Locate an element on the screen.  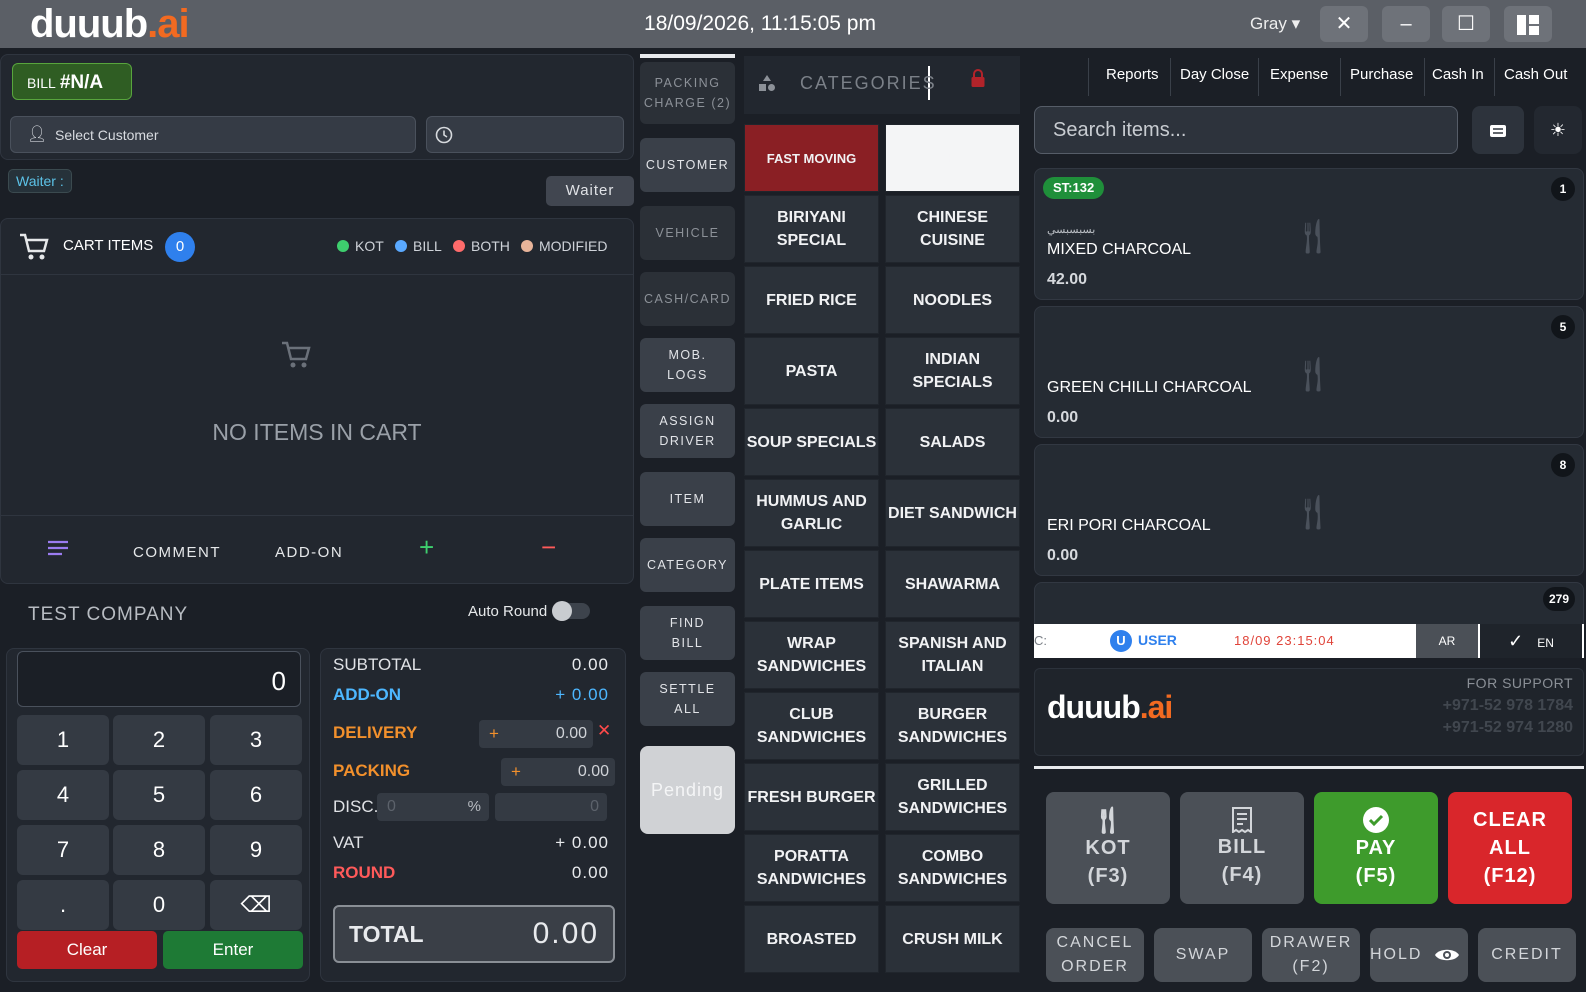
lang-en-button: ✓ EN is located at coordinates (1531, 641).